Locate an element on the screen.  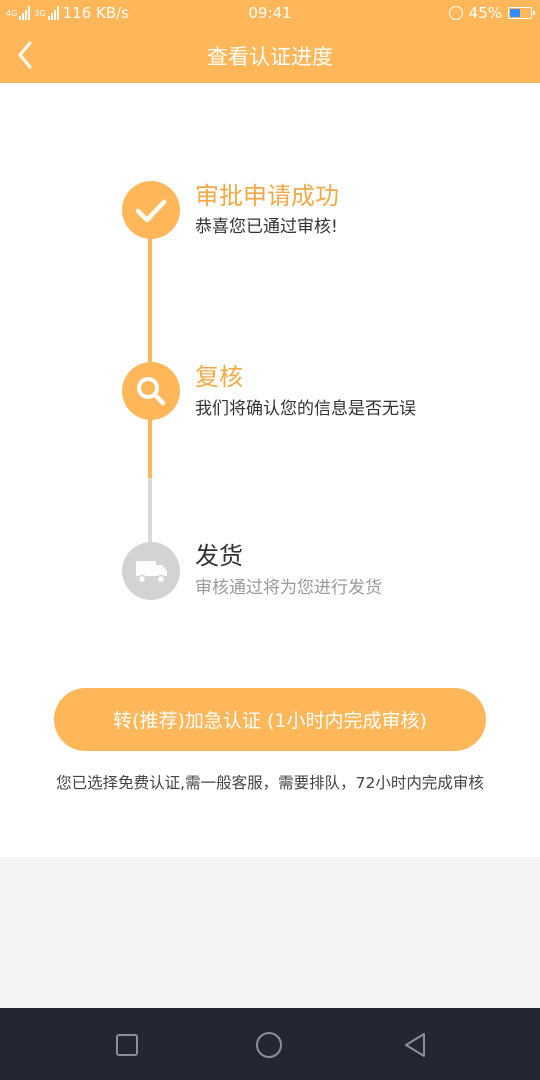
home-button is located at coordinates (269, 1045).